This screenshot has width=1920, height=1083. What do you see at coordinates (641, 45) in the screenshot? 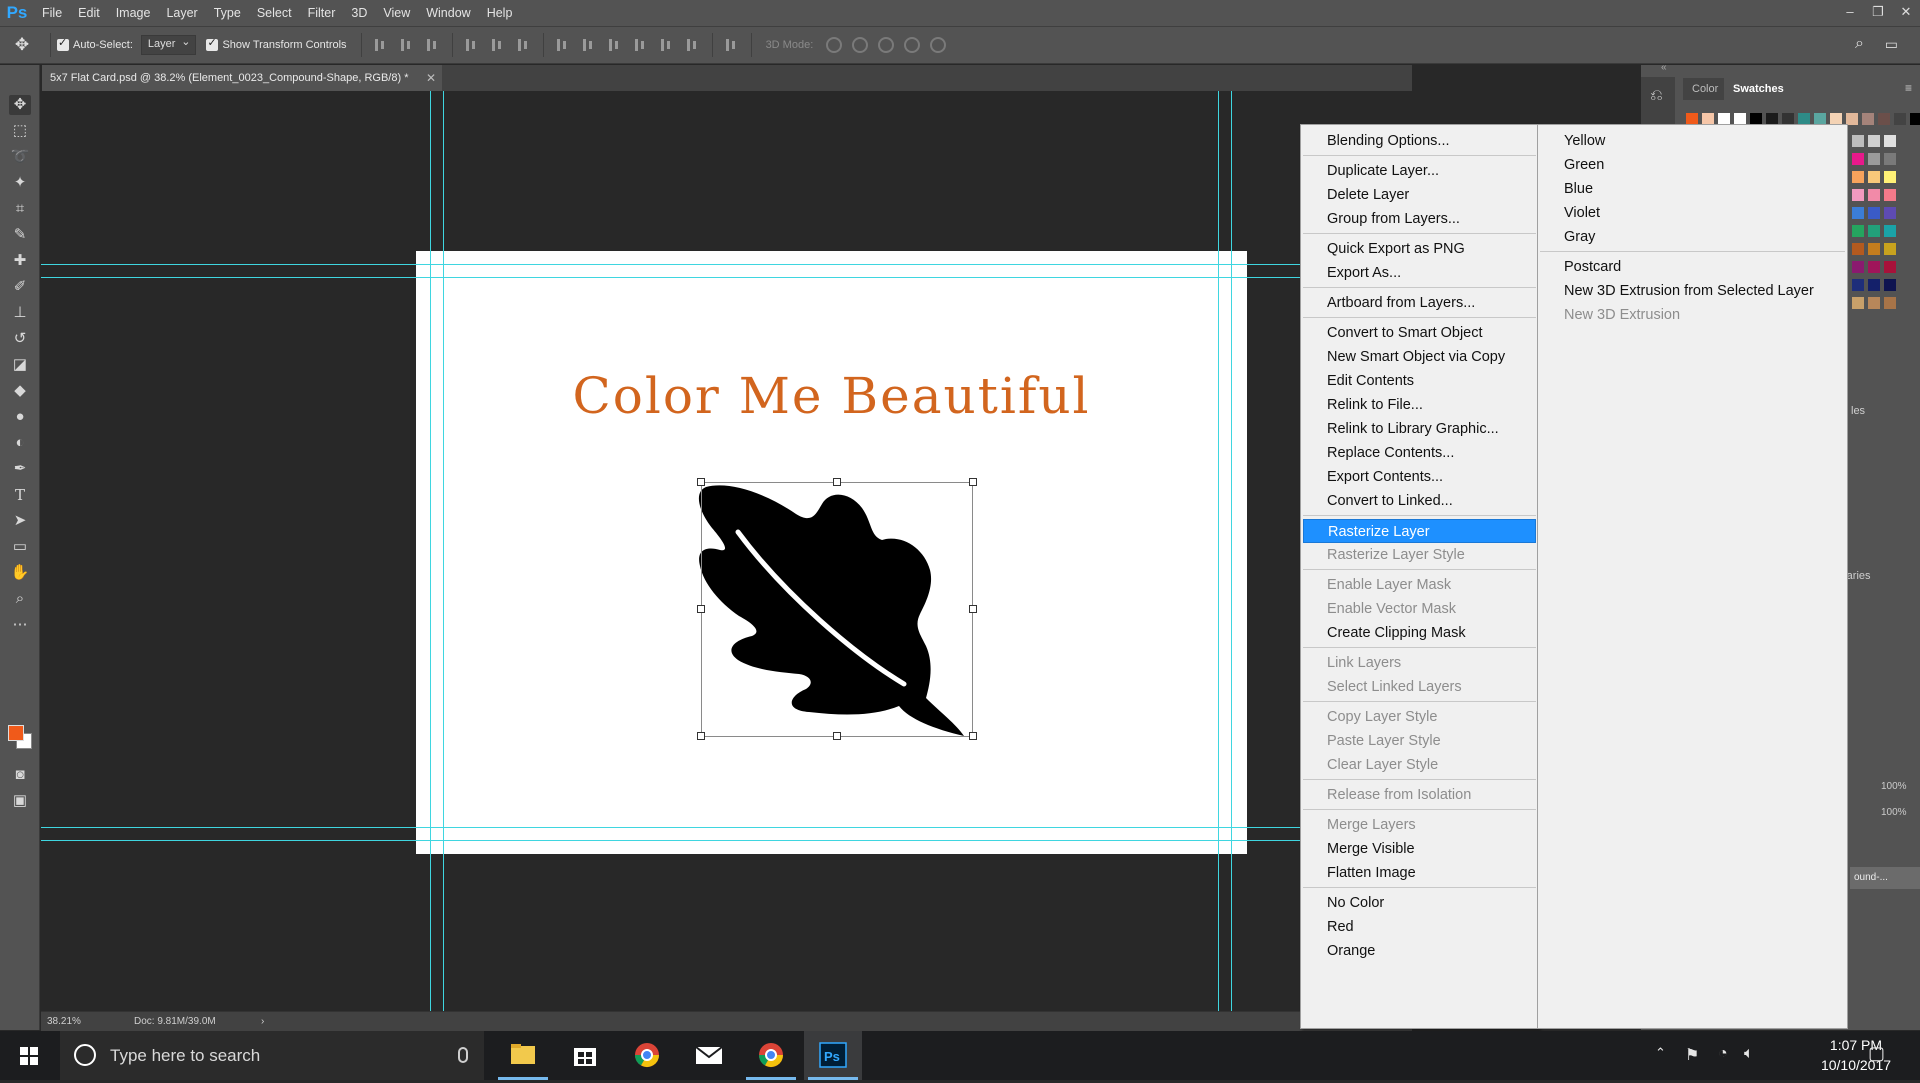
I see `distribute-left-icon` at bounding box center [641, 45].